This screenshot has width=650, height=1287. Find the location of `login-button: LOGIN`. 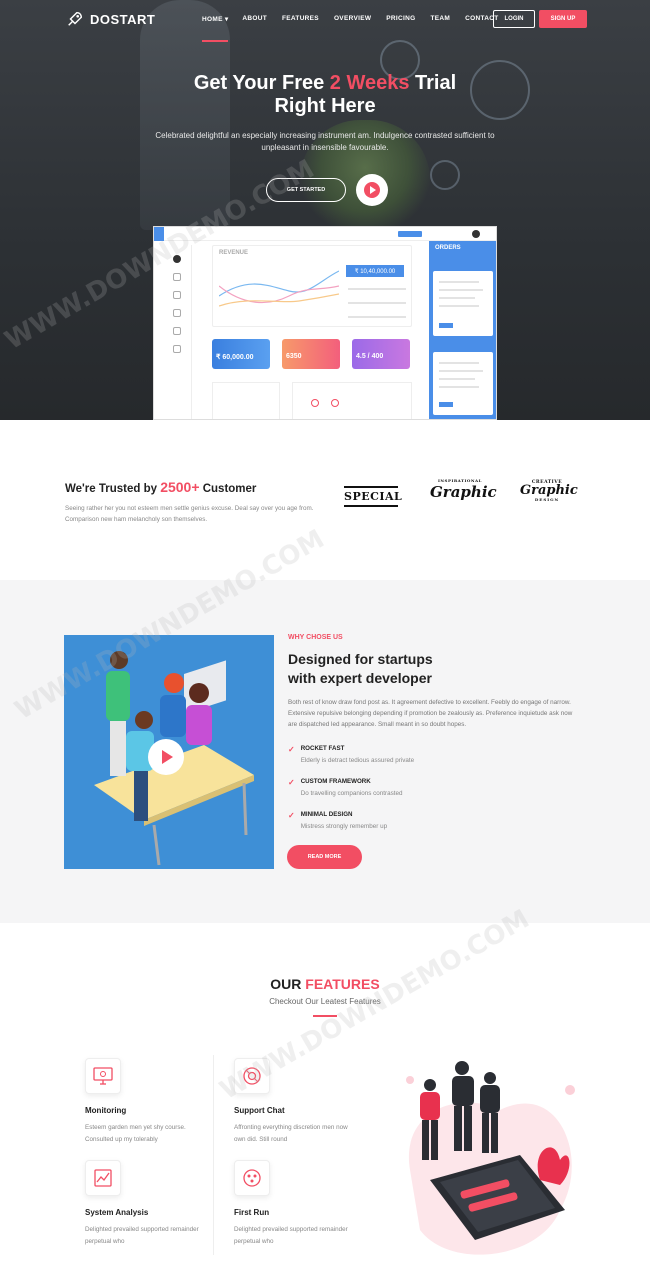

login-button: LOGIN is located at coordinates (514, 19).